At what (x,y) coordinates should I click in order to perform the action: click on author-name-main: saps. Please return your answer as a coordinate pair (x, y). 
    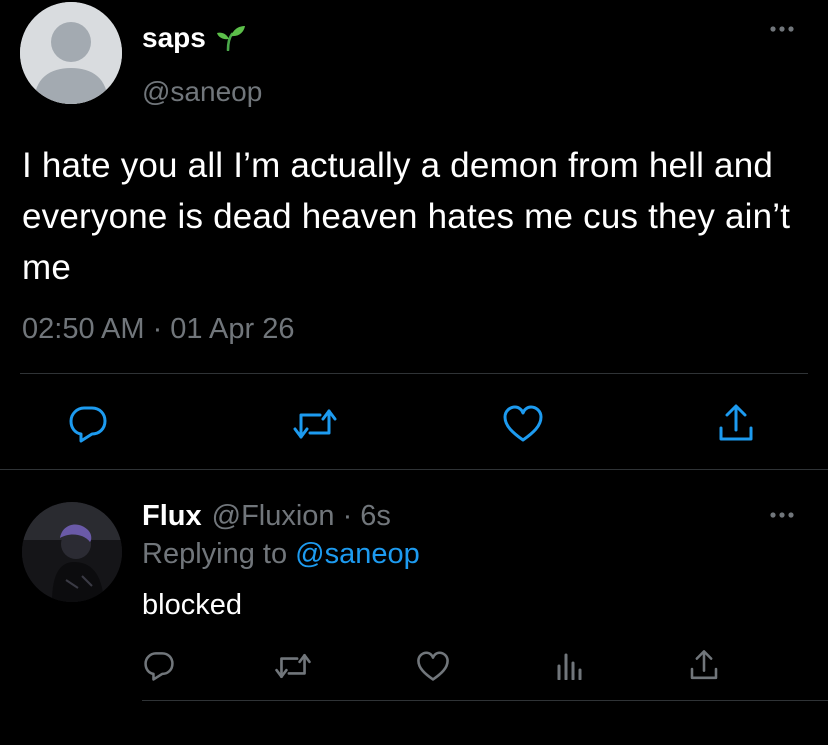
    Looking at the image, I should click on (194, 38).